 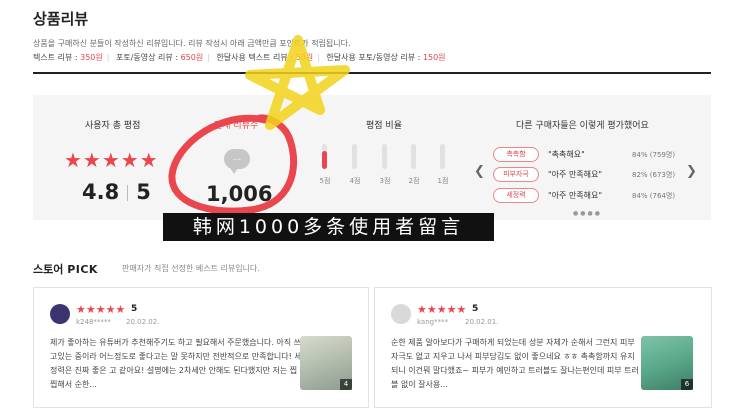 What do you see at coordinates (482, 322) in the screenshot?
I see `review-date: 20.02.01.` at bounding box center [482, 322].